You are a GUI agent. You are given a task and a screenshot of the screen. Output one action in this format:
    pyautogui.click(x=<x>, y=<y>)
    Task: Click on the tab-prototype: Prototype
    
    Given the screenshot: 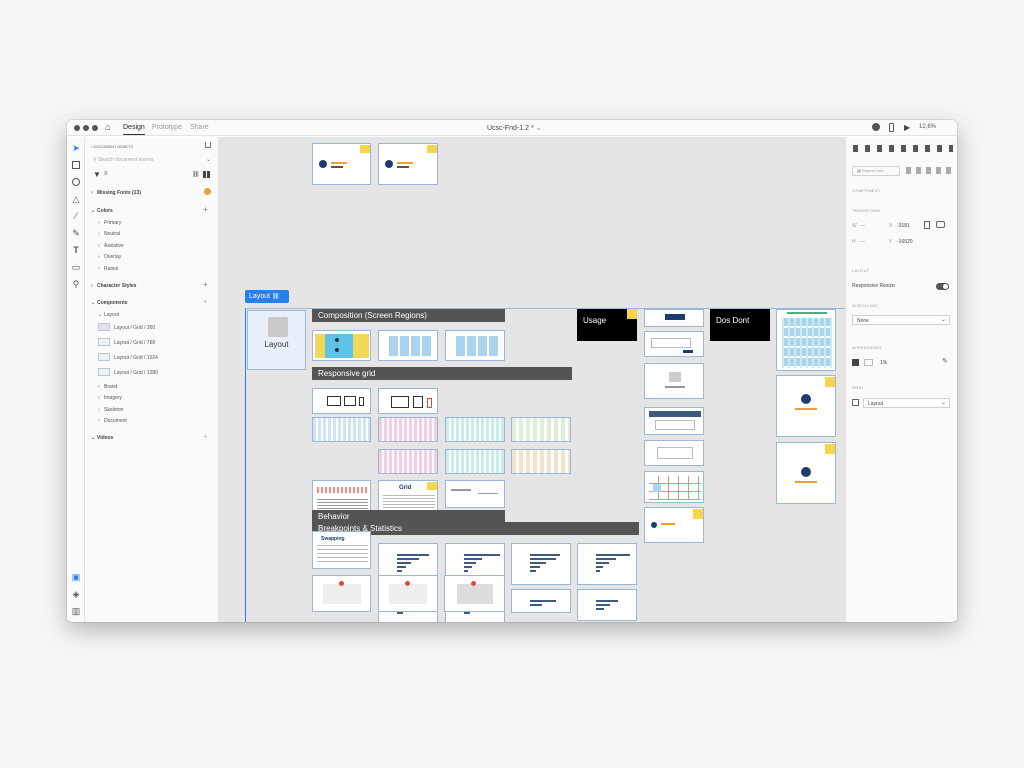 What is the action you would take?
    pyautogui.click(x=167, y=127)
    